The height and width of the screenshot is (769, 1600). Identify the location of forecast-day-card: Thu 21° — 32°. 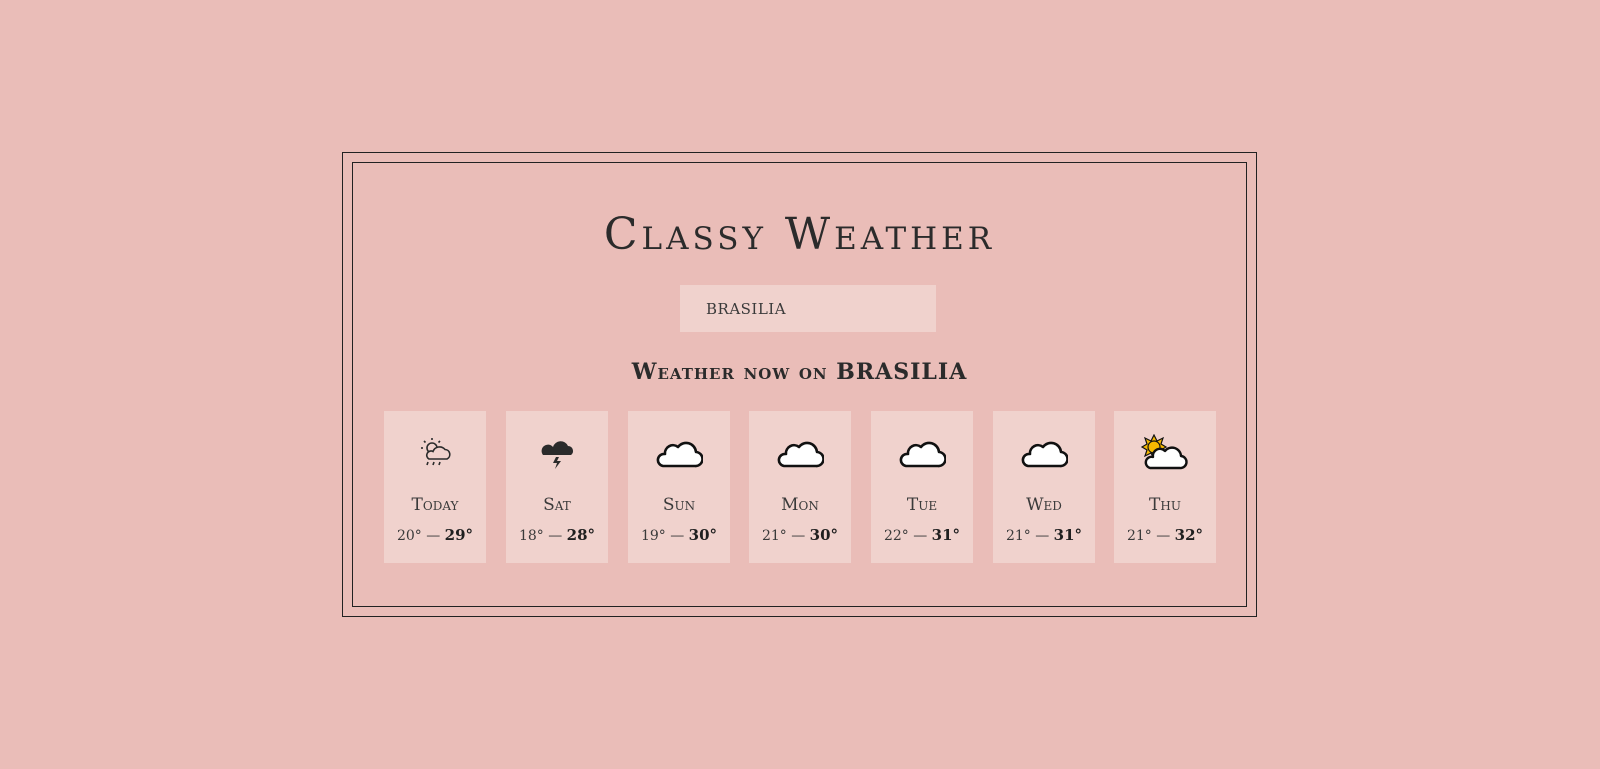
(1165, 487).